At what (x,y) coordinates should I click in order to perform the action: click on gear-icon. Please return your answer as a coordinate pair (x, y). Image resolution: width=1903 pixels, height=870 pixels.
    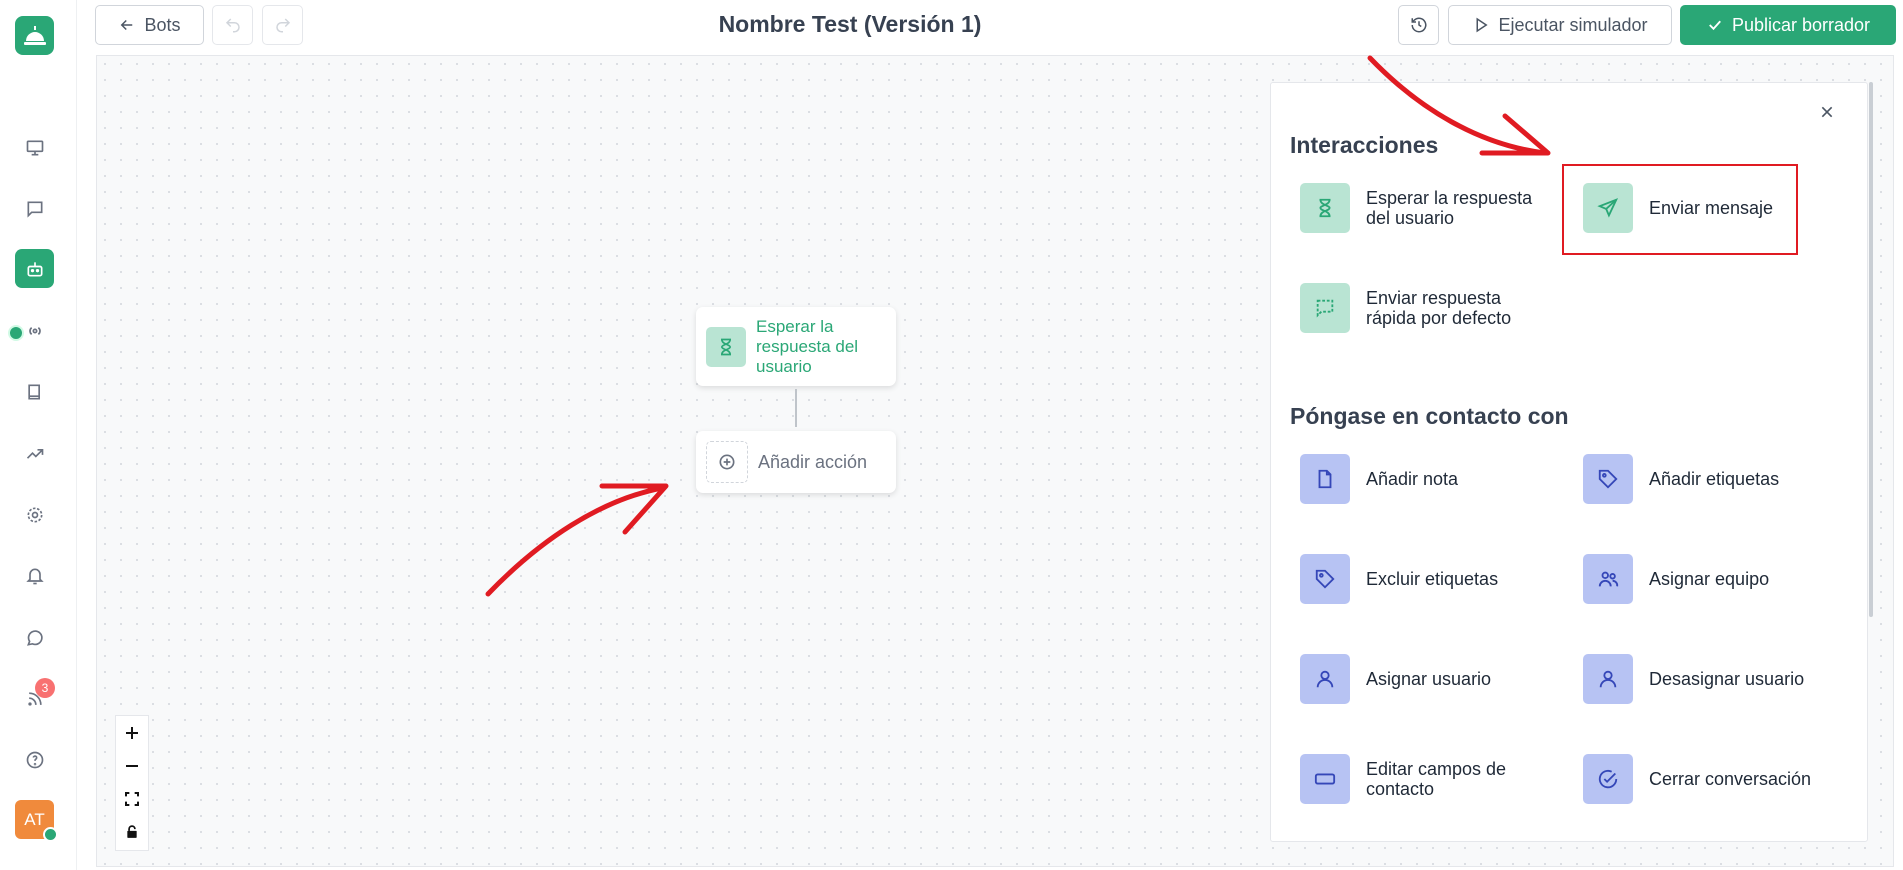
    Looking at the image, I should click on (34, 514).